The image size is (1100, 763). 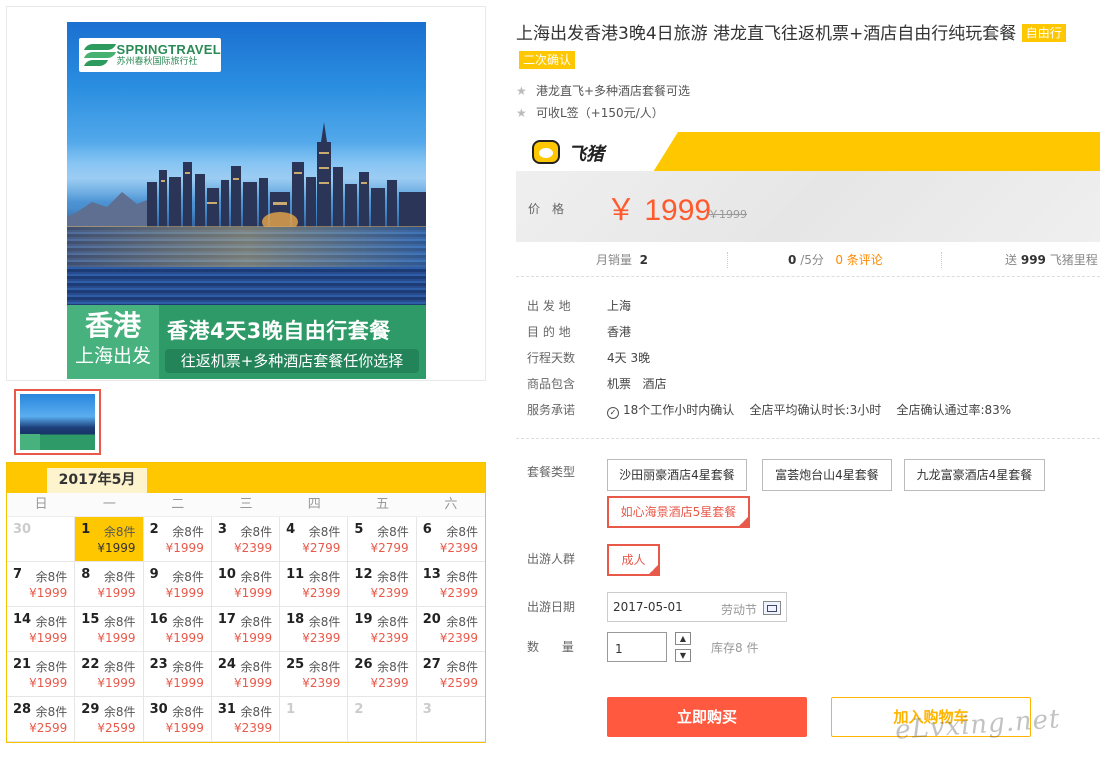 I want to click on calendar-day: 5 余8件 ¥2799, so click(x=382, y=539).